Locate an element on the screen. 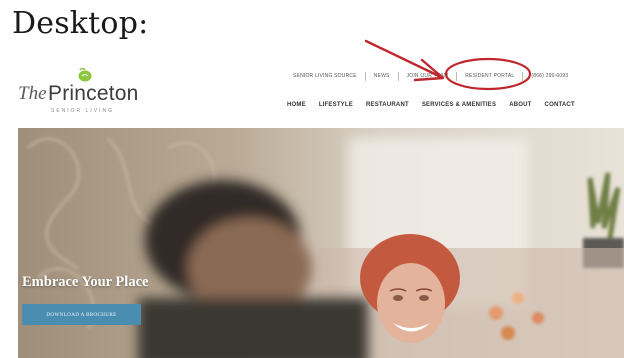 Image resolution: width=624 pixels, height=358 pixels. download-brochure-button: DOWNLOAD A BROCHURE is located at coordinates (81, 314).